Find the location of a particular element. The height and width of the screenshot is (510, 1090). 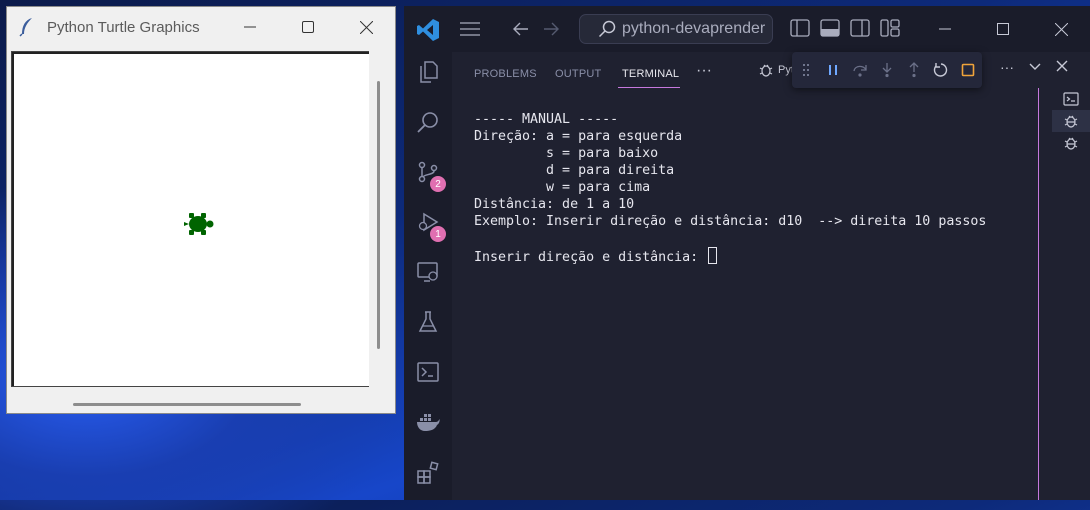

back-arrow-icon is located at coordinates (521, 29).